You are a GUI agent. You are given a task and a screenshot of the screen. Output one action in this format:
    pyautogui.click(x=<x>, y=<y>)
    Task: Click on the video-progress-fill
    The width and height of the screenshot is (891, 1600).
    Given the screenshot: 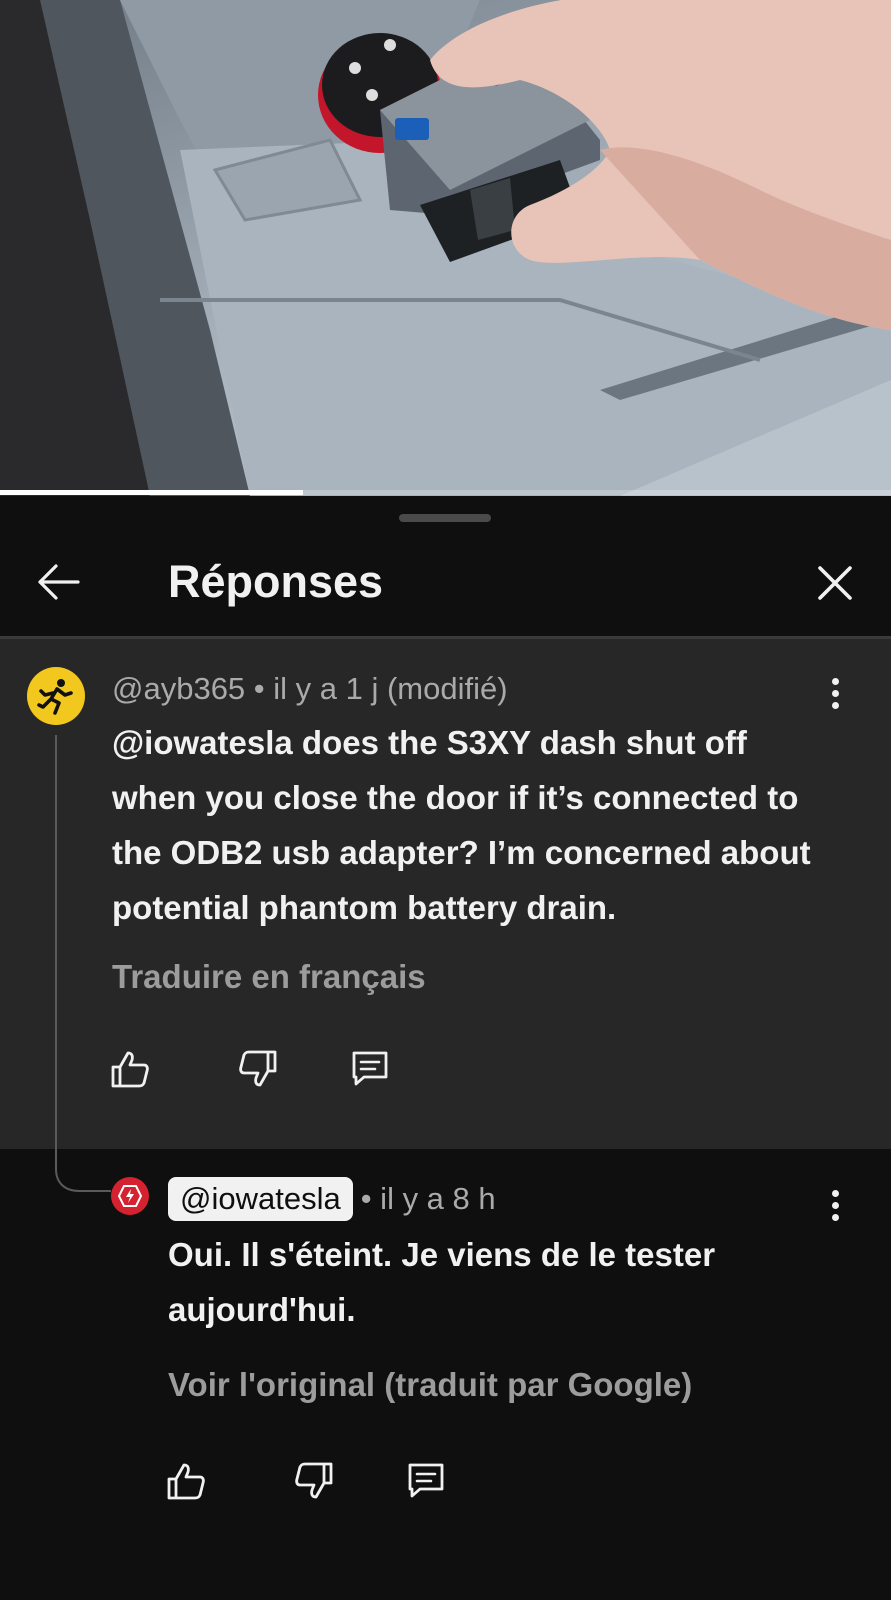 What is the action you would take?
    pyautogui.click(x=151, y=492)
    